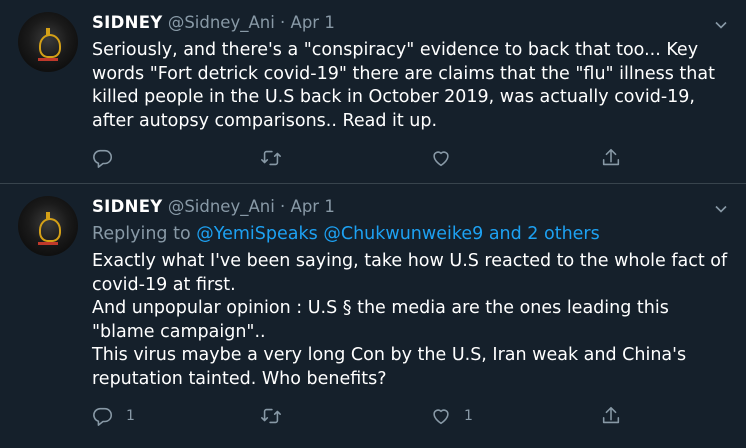  I want to click on like-count: 1, so click(468, 416).